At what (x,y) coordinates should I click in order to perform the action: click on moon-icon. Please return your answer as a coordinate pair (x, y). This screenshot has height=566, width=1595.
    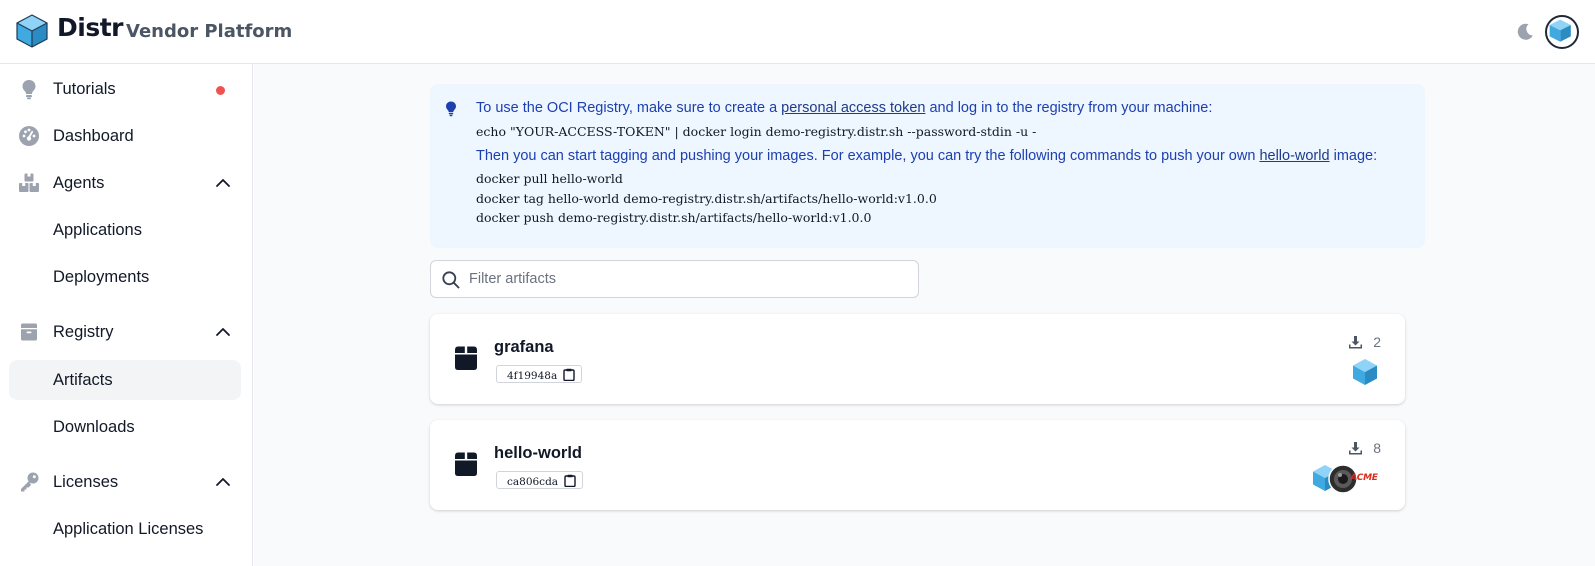
    Looking at the image, I should click on (1525, 32).